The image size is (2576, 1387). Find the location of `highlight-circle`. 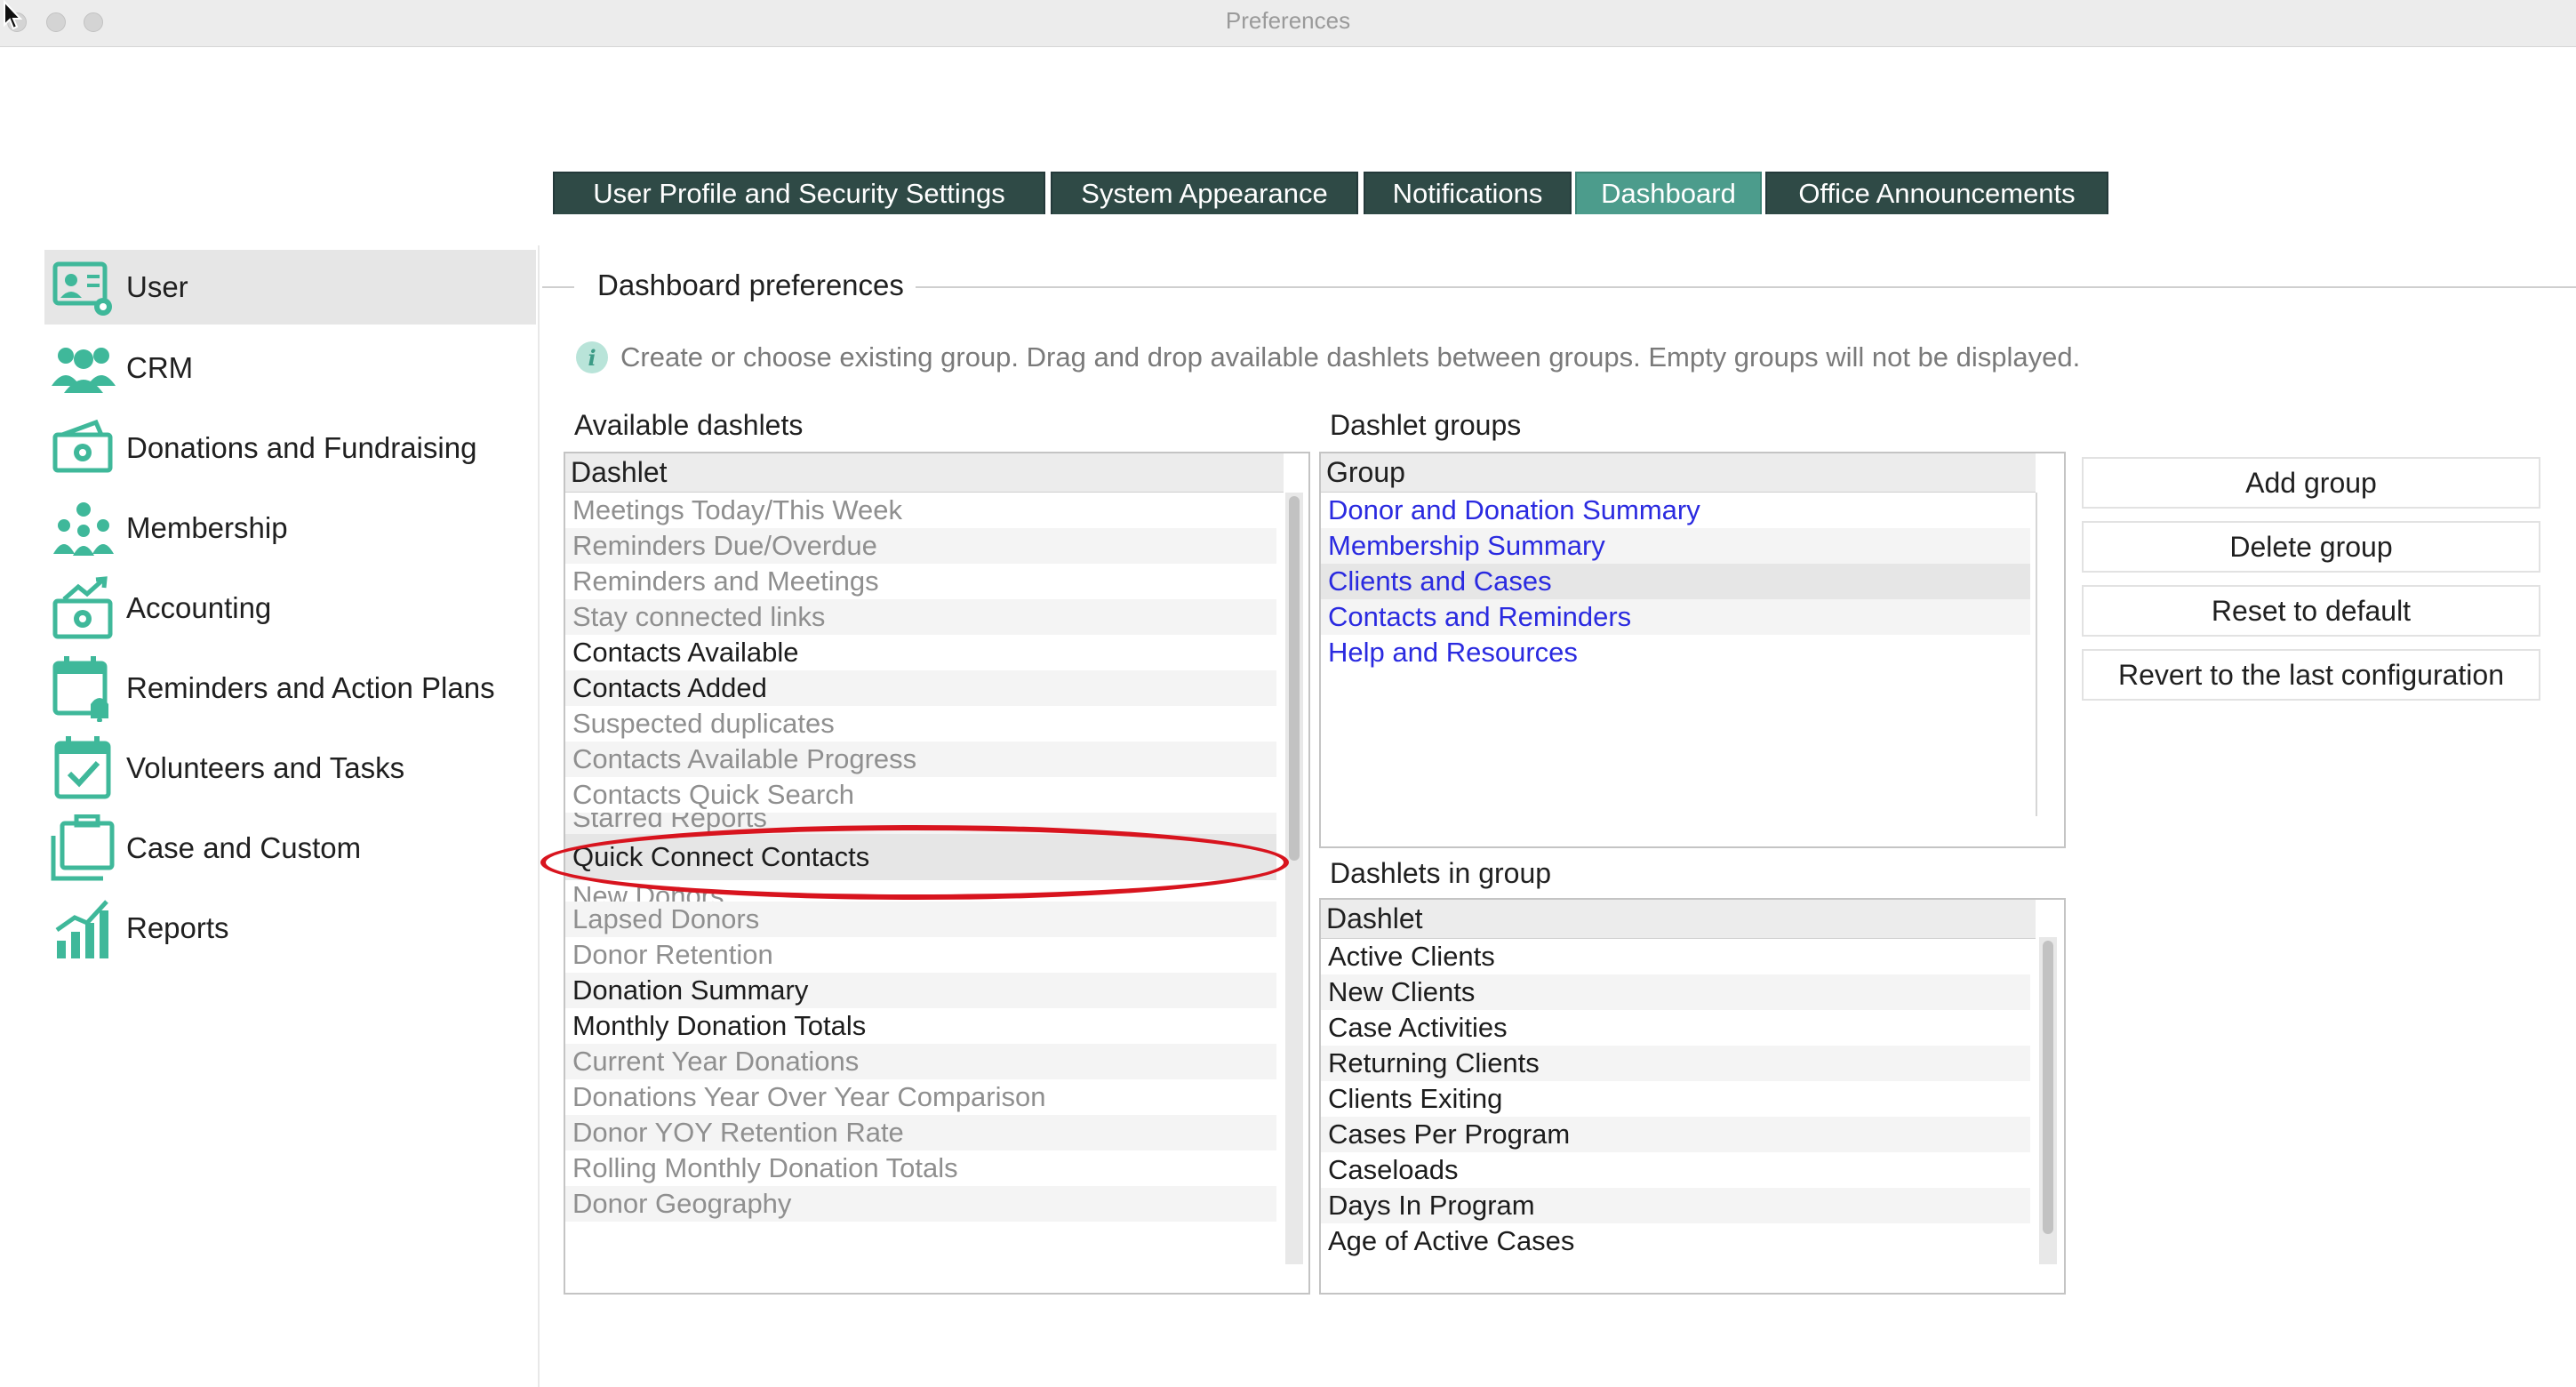

highlight-circle is located at coordinates (914, 862).